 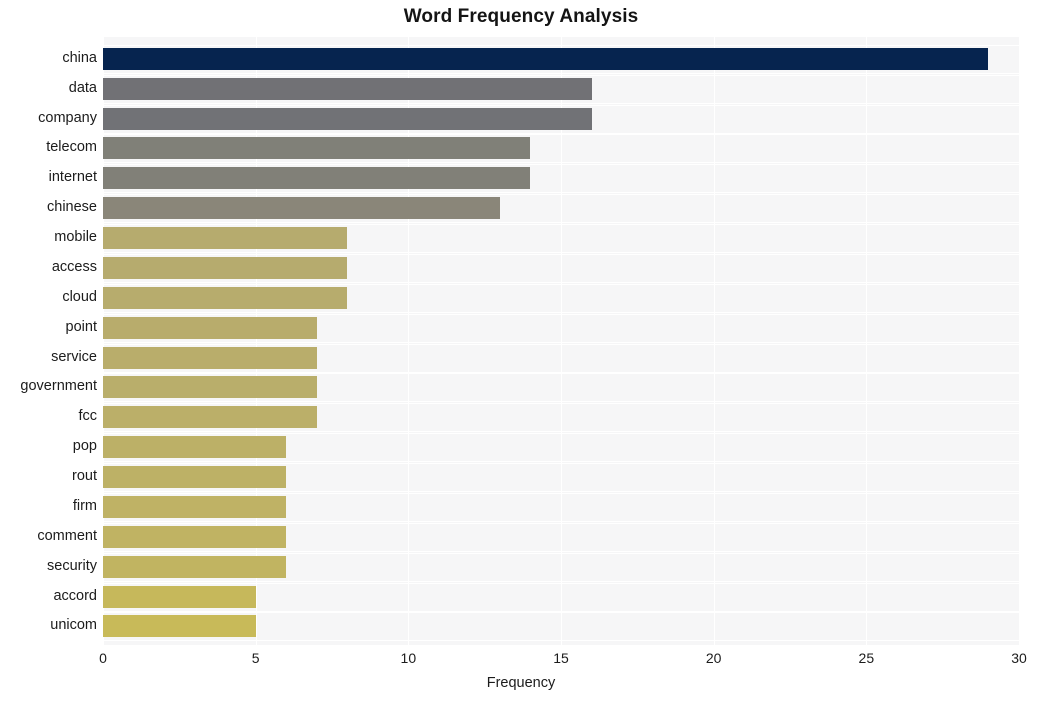 I want to click on x-axis-title-text: Frequency, so click(x=521, y=683).